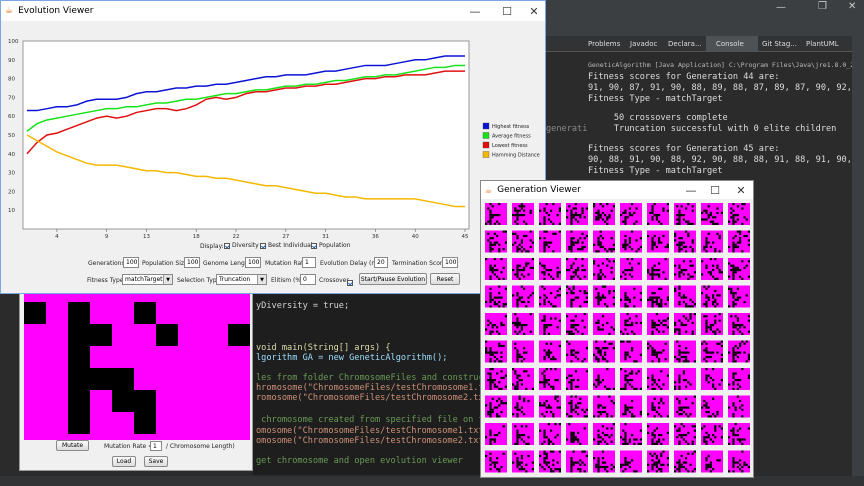  Describe the element at coordinates (156, 461) in the screenshot. I see `save-button: Save` at that location.